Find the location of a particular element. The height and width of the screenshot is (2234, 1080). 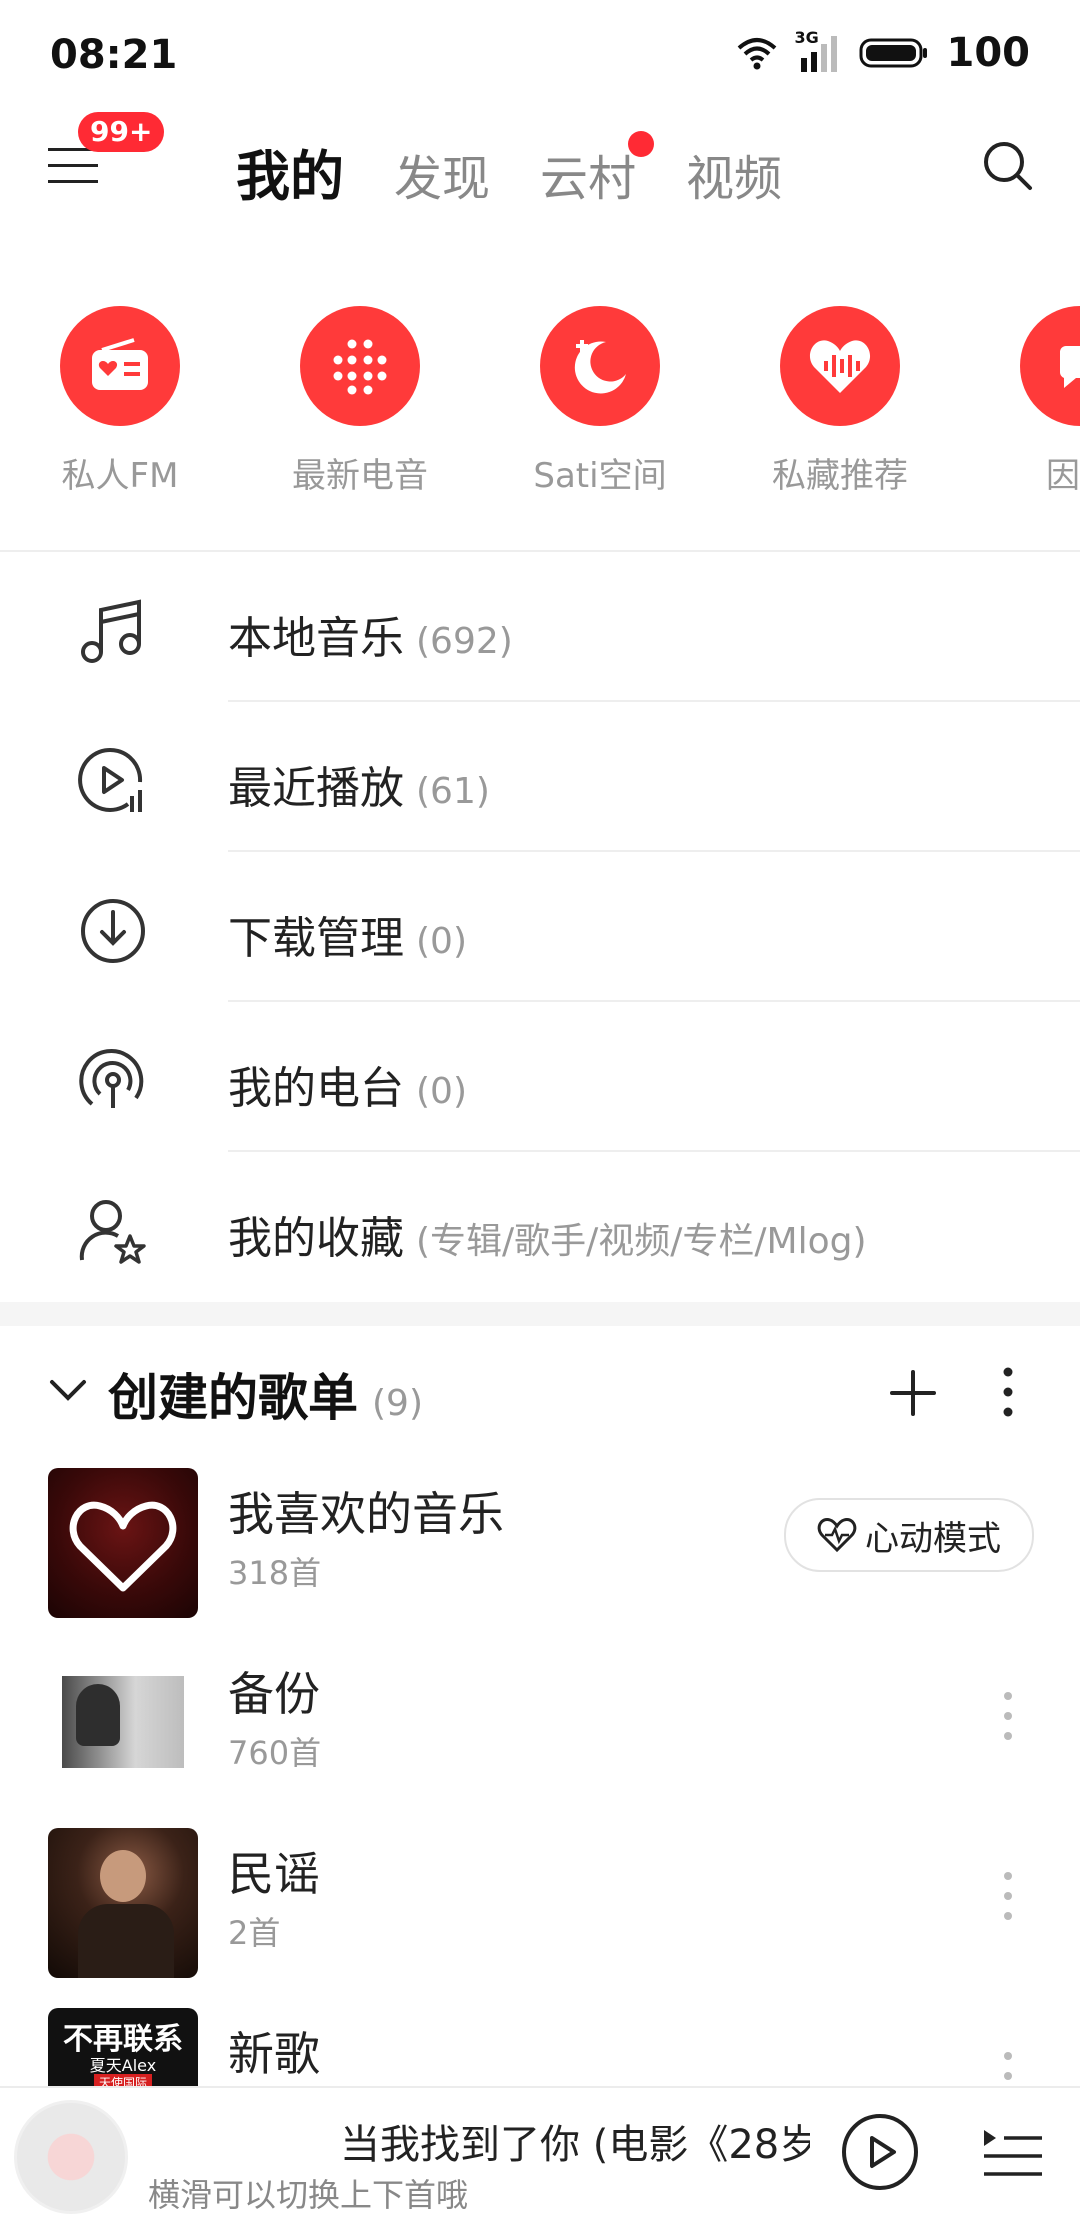

album-disc is located at coordinates (71, 2157).